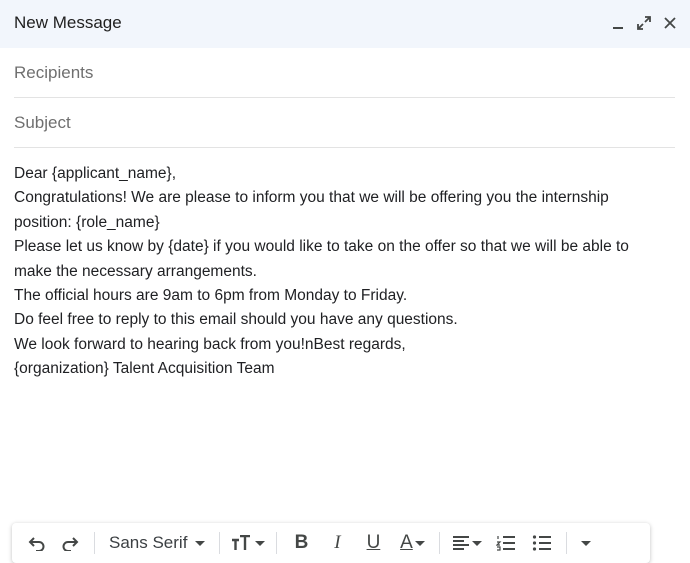 The height and width of the screenshot is (563, 690). I want to click on underline-icon: U, so click(373, 542).